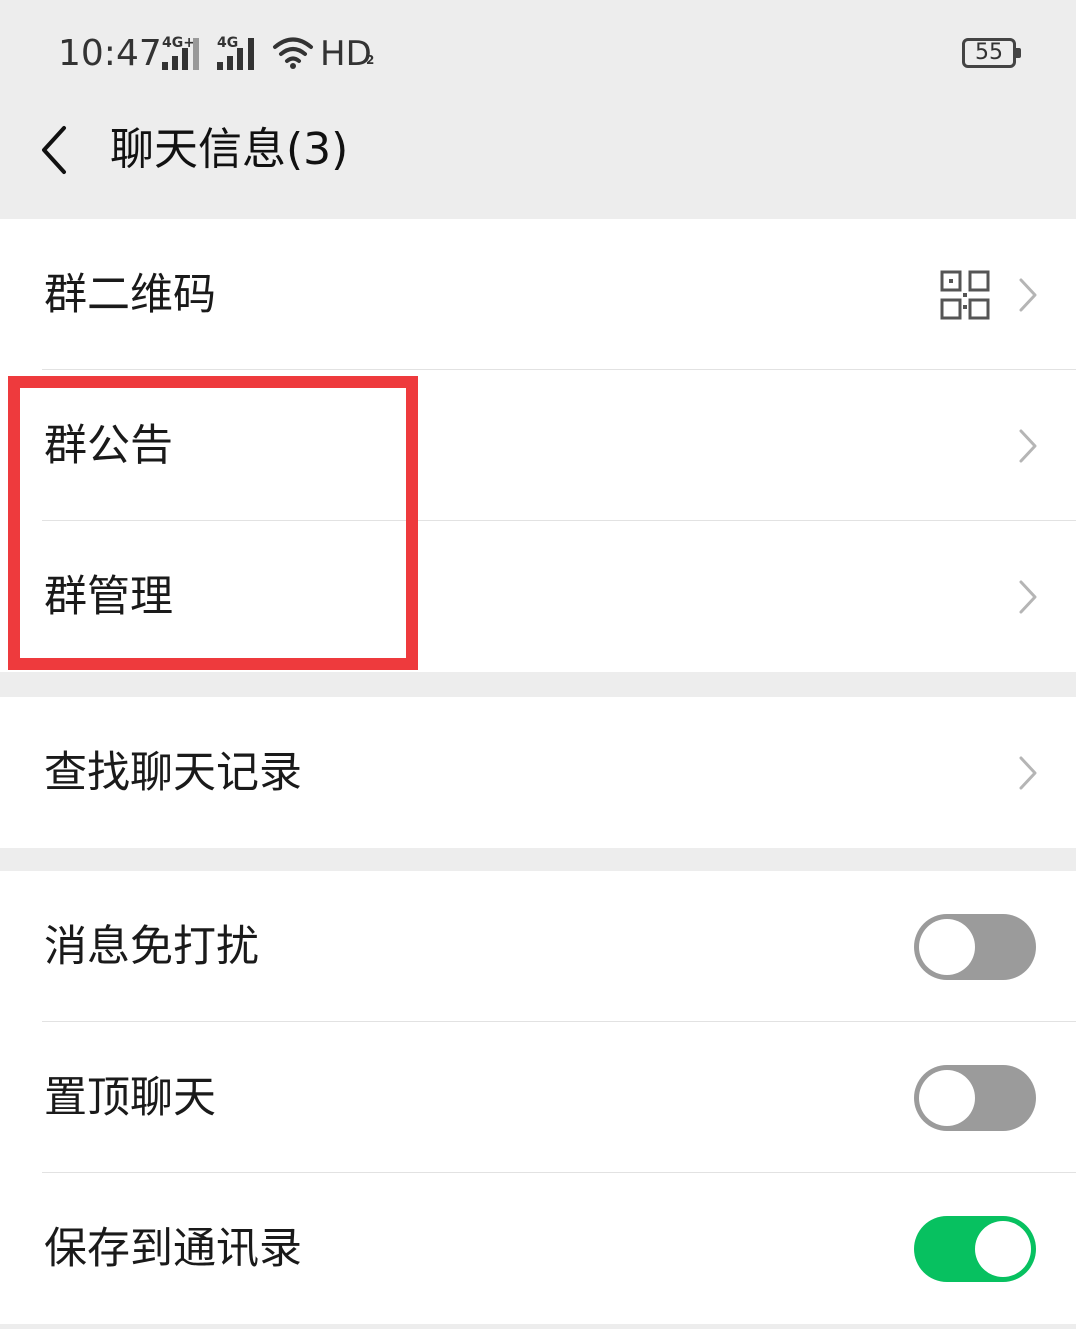 The image size is (1076, 1329). What do you see at coordinates (1018, 53) in the screenshot?
I see `battery-tip` at bounding box center [1018, 53].